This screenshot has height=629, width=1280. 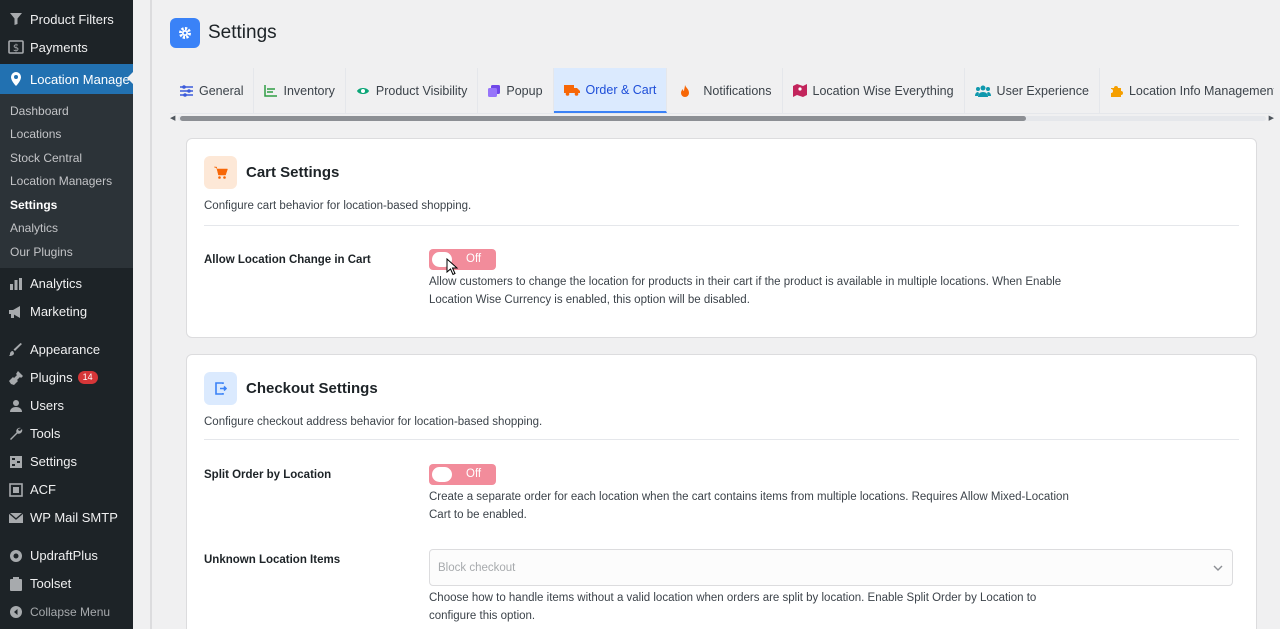 What do you see at coordinates (883, 90) in the screenshot?
I see `tab-label: Location Wise Everything` at bounding box center [883, 90].